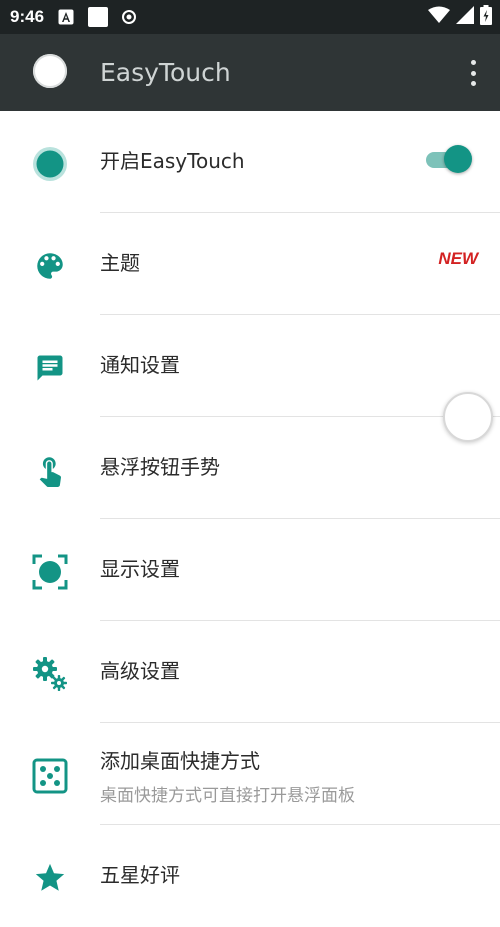  What do you see at coordinates (50, 368) in the screenshot?
I see `message-icon` at bounding box center [50, 368].